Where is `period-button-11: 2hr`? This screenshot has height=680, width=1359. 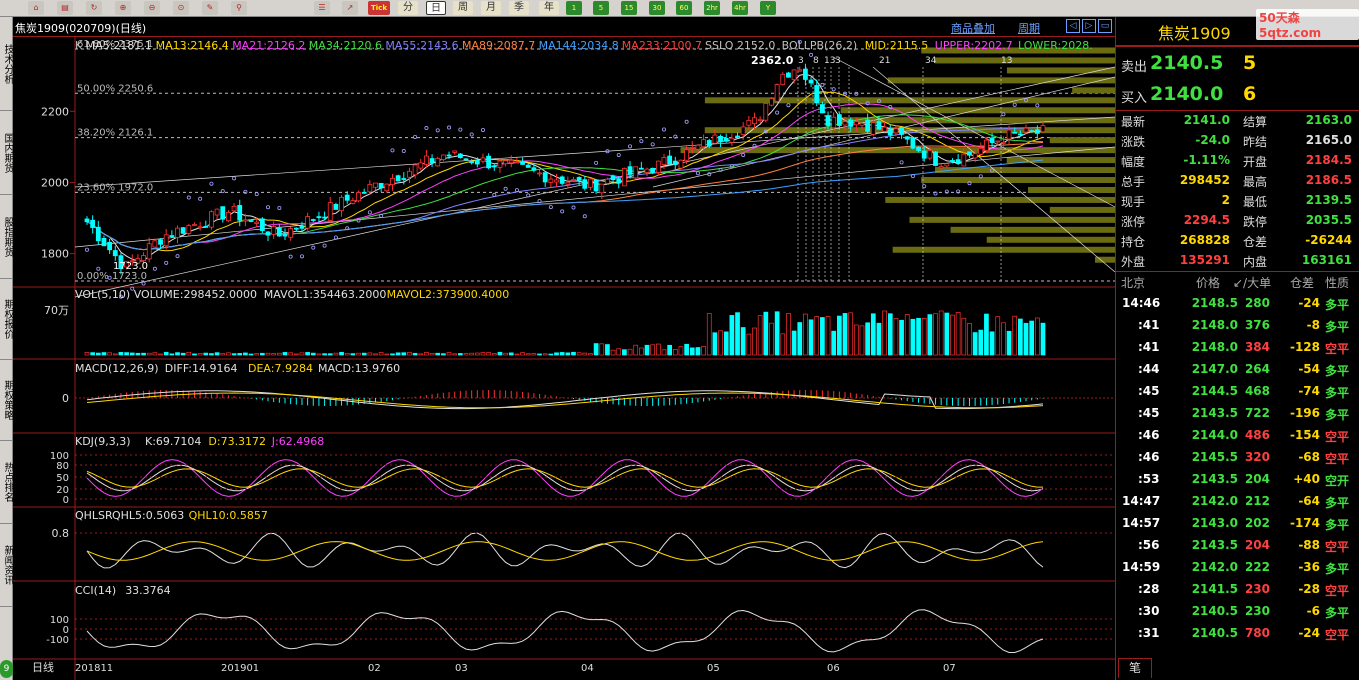 period-button-11: 2hr is located at coordinates (712, 8).